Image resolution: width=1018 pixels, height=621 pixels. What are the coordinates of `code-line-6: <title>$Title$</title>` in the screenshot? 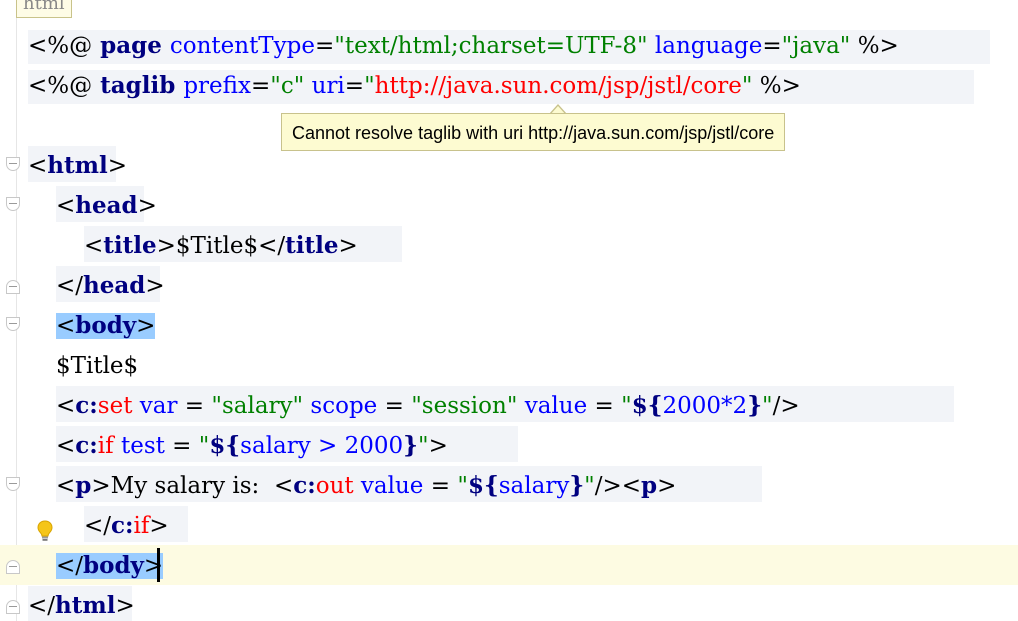 It's located at (221, 246).